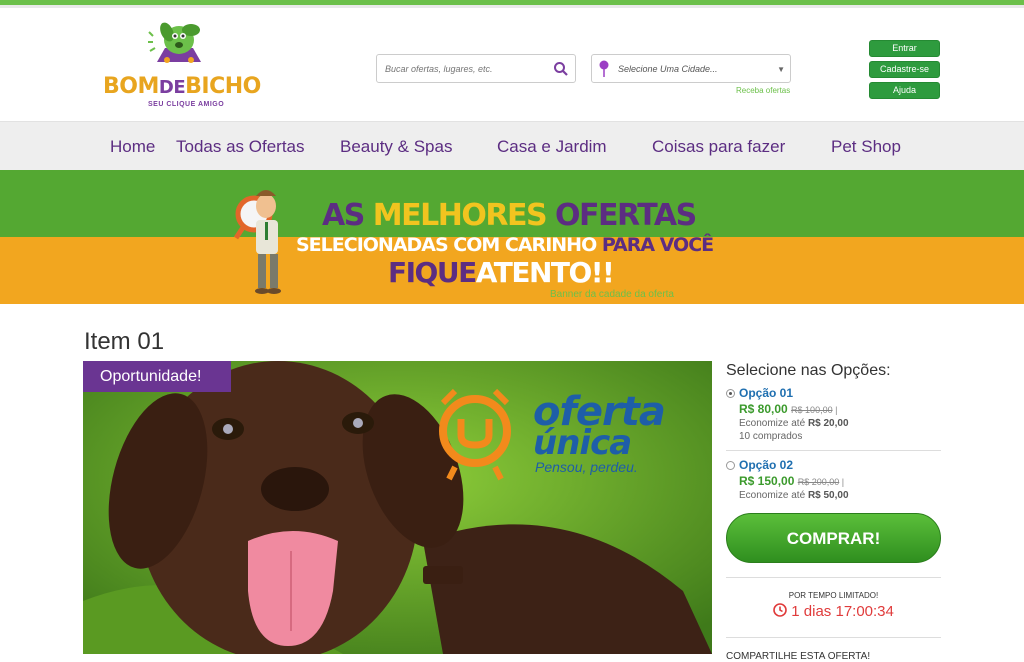 This screenshot has width=1024, height=662. I want to click on option-2-name: Opção 02, so click(766, 465).